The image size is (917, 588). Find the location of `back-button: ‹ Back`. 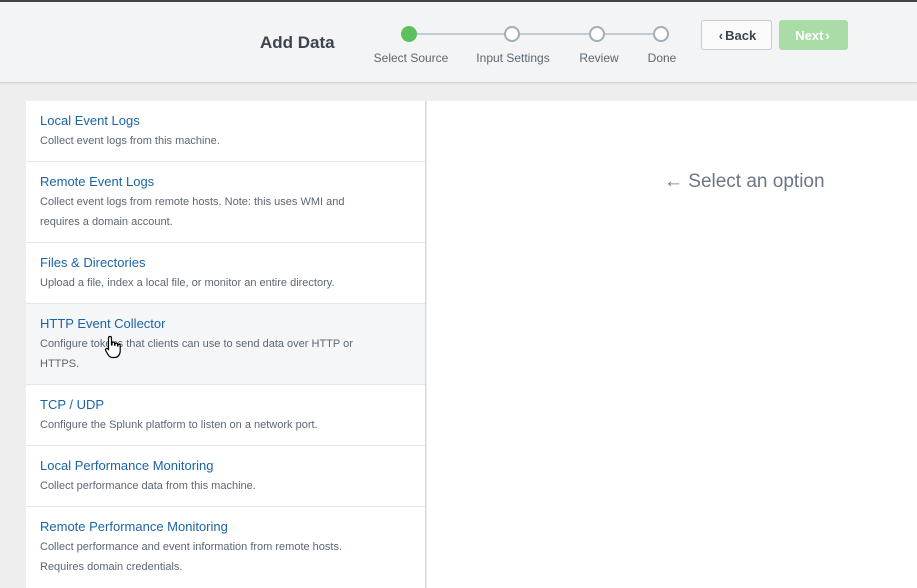

back-button: ‹ Back is located at coordinates (736, 35).